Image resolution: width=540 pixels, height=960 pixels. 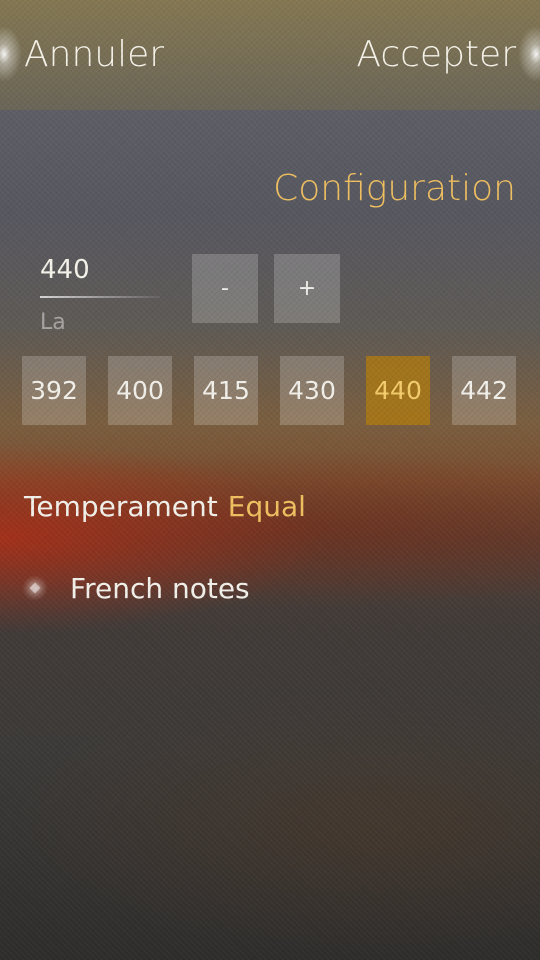 What do you see at coordinates (35, 588) in the screenshot?
I see `switch-indicator-icon` at bounding box center [35, 588].